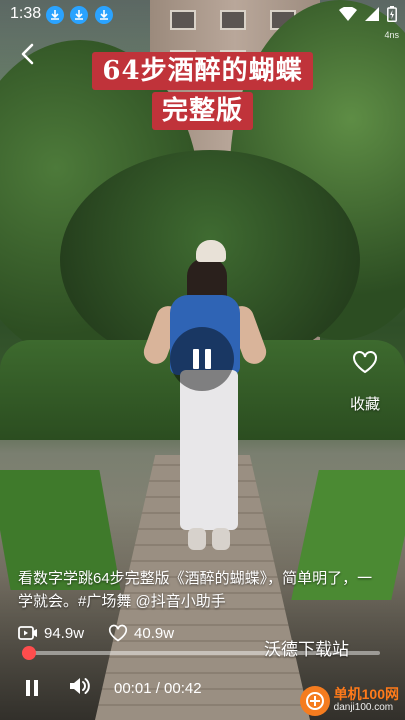 Image resolution: width=405 pixels, height=720 pixels. What do you see at coordinates (27, 633) in the screenshot?
I see `video-play-count-icon` at bounding box center [27, 633].